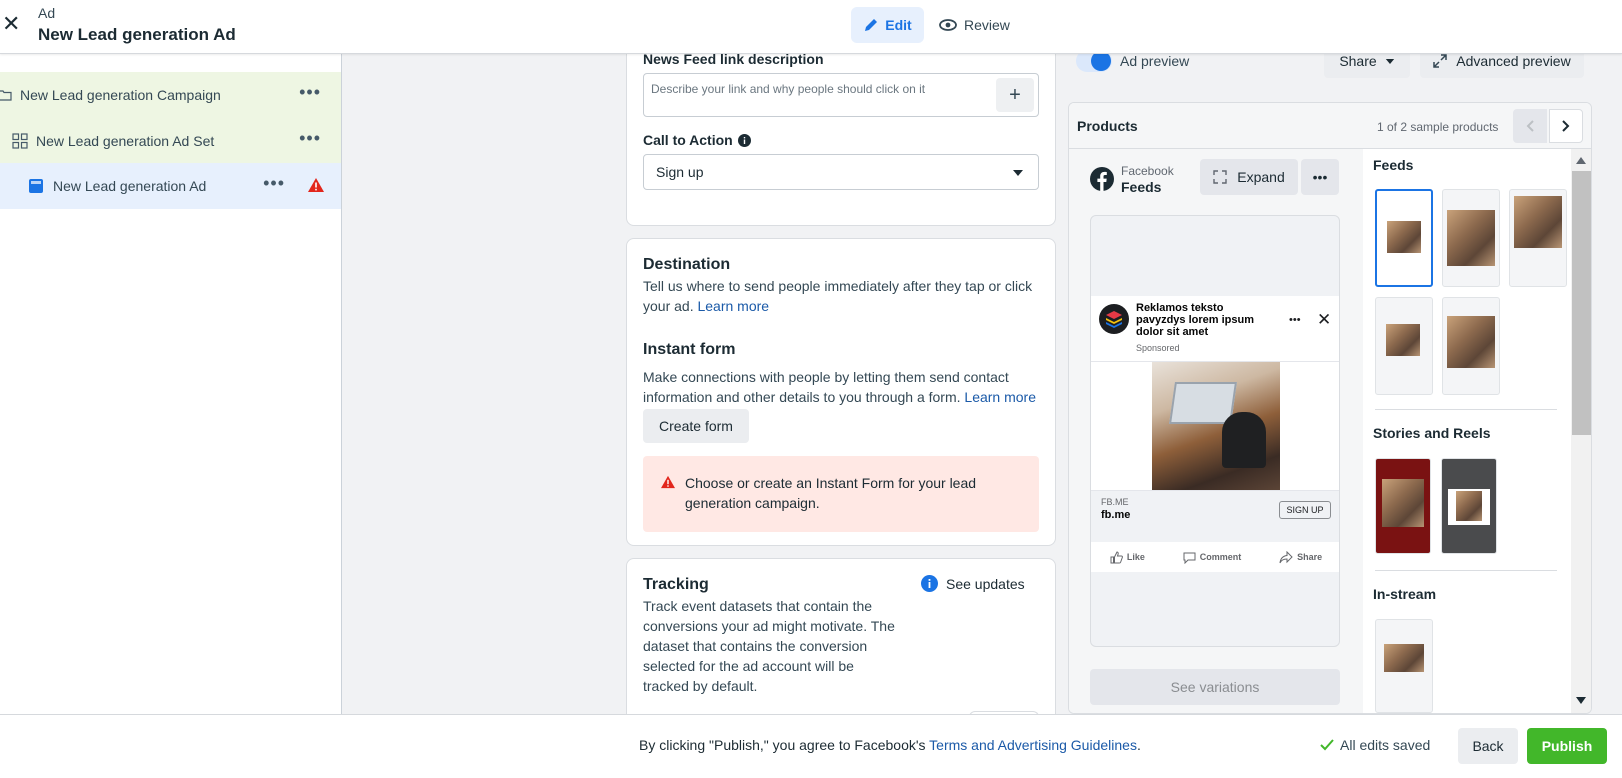  What do you see at coordinates (1215, 687) in the screenshot?
I see `see-variations-button: See variations` at bounding box center [1215, 687].